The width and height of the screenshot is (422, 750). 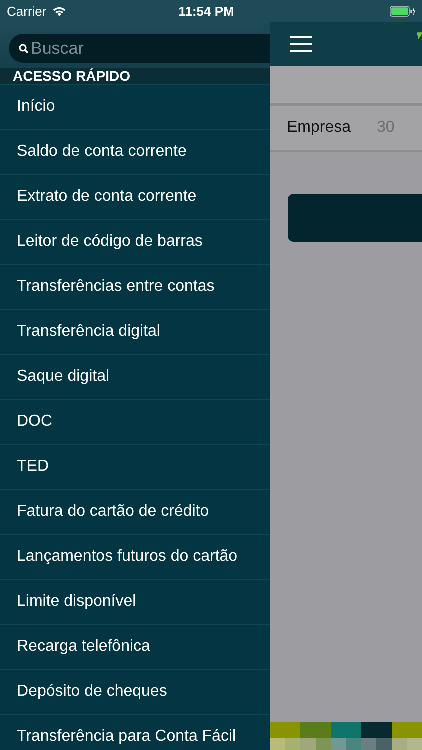 I want to click on battery-icon, so click(x=403, y=11).